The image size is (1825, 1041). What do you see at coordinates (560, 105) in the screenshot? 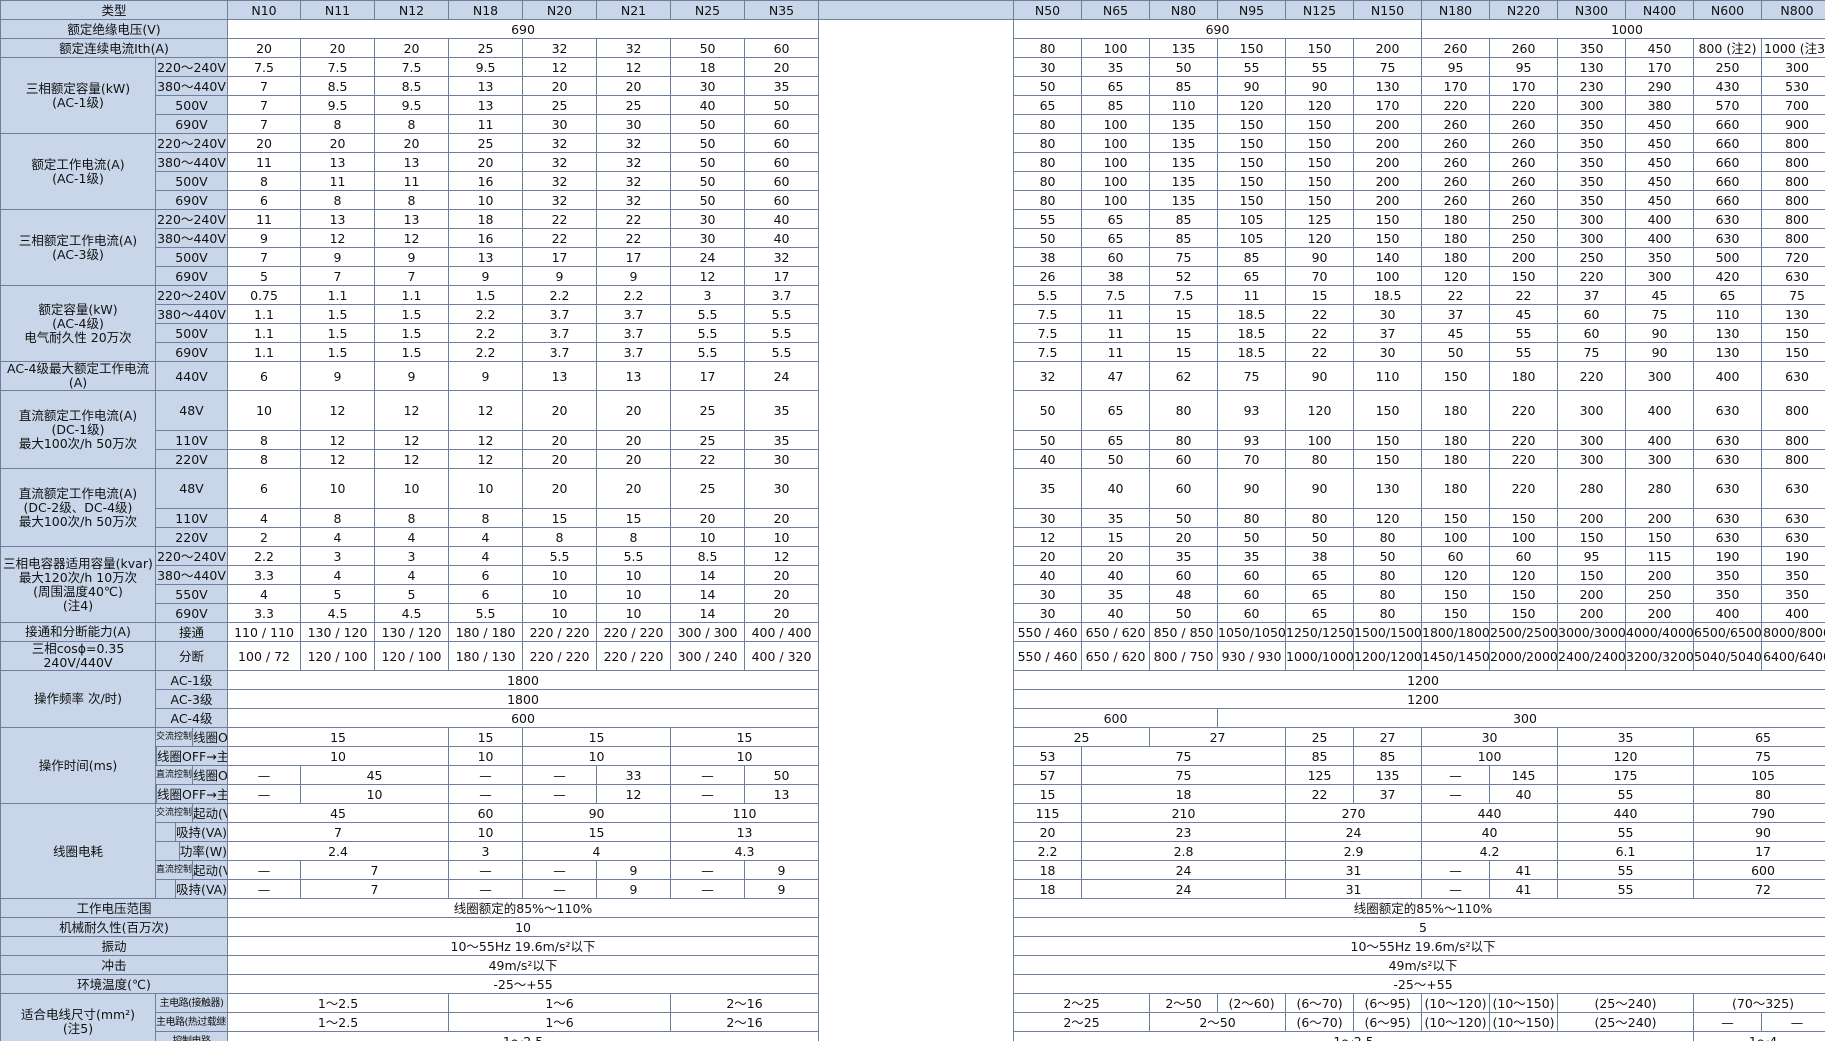
I see `table-cell: 25` at bounding box center [560, 105].